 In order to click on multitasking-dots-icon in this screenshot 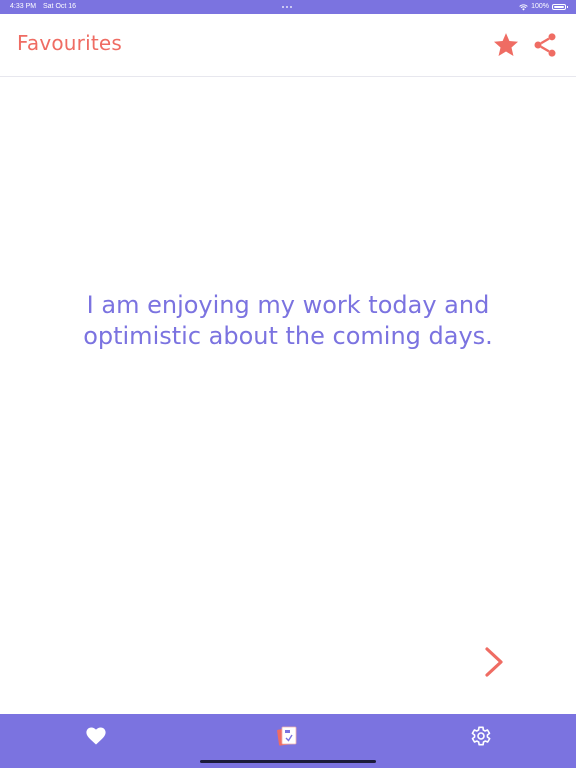, I will do `click(287, 7)`.